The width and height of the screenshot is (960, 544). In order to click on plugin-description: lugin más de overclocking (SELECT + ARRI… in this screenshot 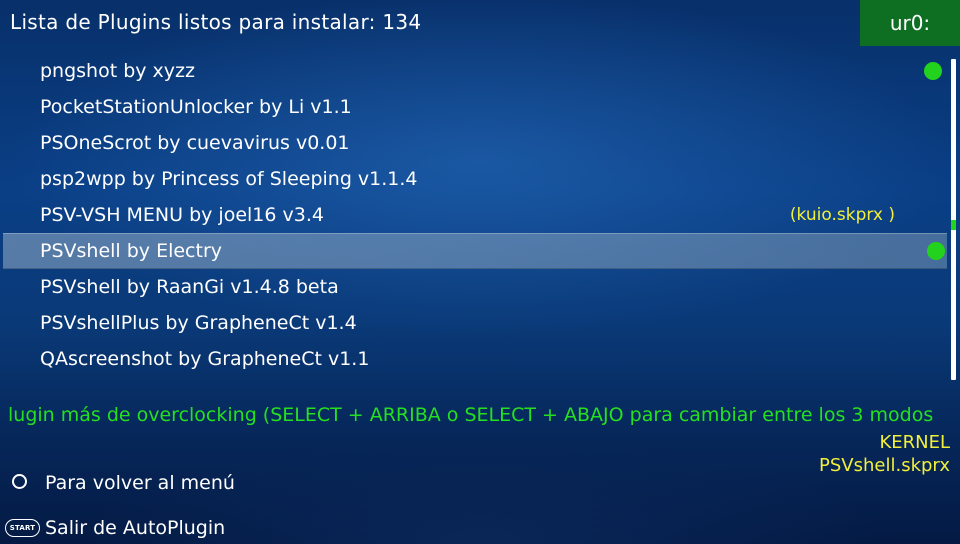, I will do `click(471, 415)`.